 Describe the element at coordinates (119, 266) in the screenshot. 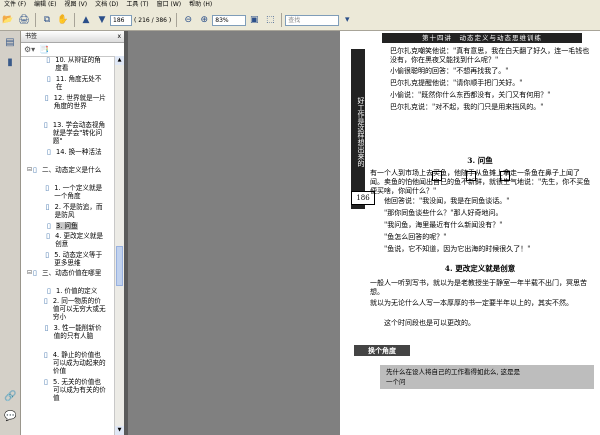

I see `scroll-thumb` at that location.